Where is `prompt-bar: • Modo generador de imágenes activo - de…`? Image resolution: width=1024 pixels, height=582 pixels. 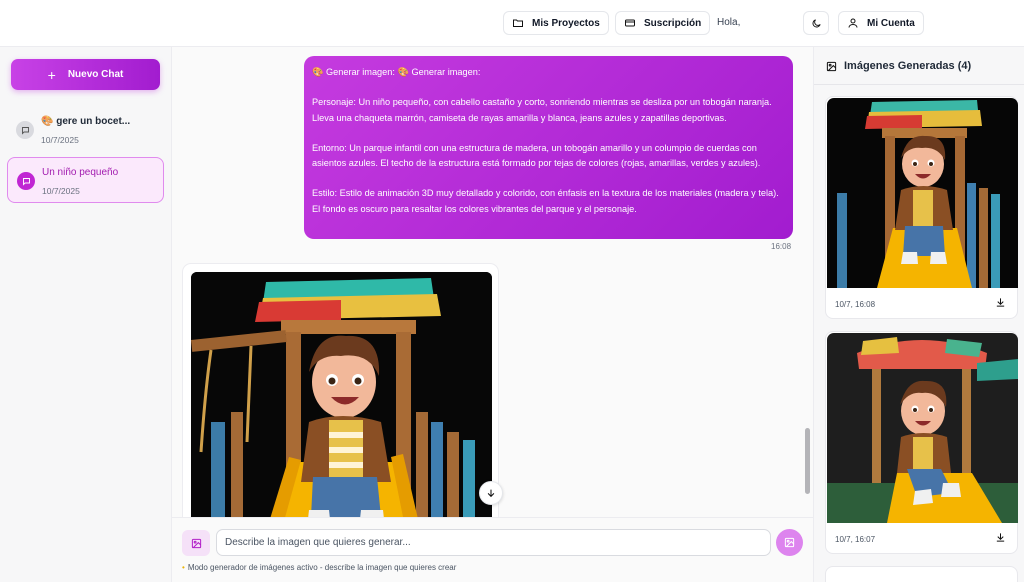 prompt-bar: • Modo generador de imágenes activo - de… is located at coordinates (492, 549).